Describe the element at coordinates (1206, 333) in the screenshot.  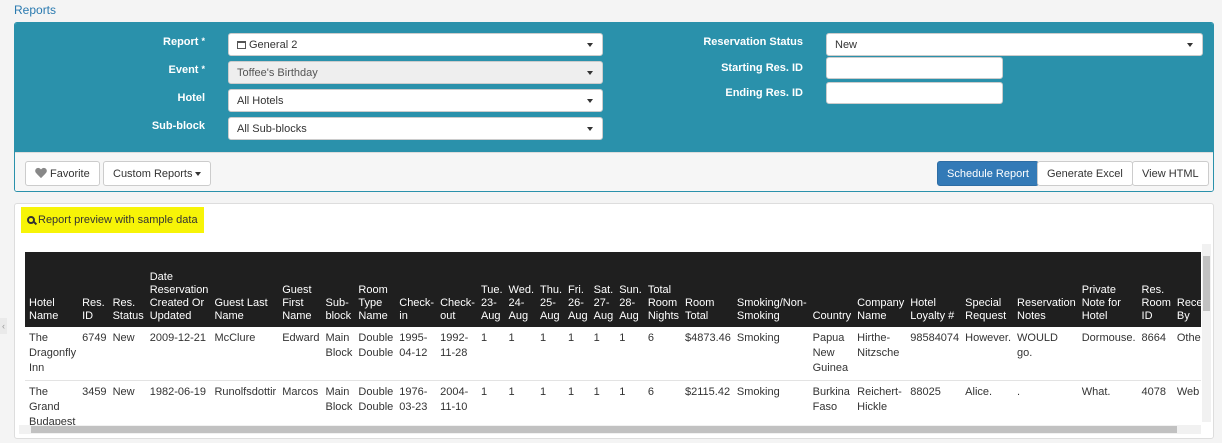
I see `vertical-scrollbar` at that location.